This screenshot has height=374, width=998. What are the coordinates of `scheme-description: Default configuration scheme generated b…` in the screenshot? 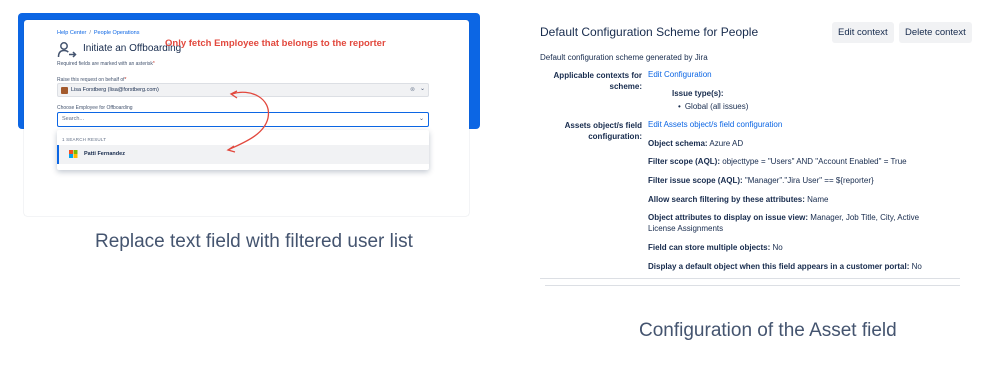 It's located at (624, 57).